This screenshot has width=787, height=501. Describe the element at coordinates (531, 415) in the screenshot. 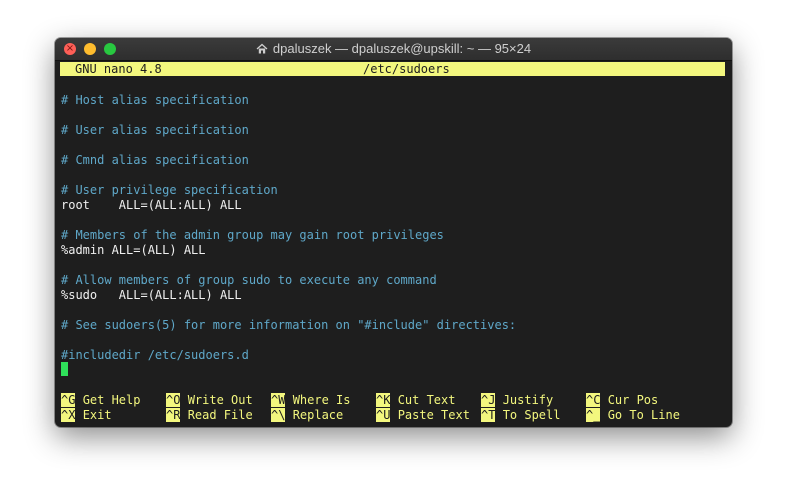

I see `shortcut-label: To Spell` at that location.